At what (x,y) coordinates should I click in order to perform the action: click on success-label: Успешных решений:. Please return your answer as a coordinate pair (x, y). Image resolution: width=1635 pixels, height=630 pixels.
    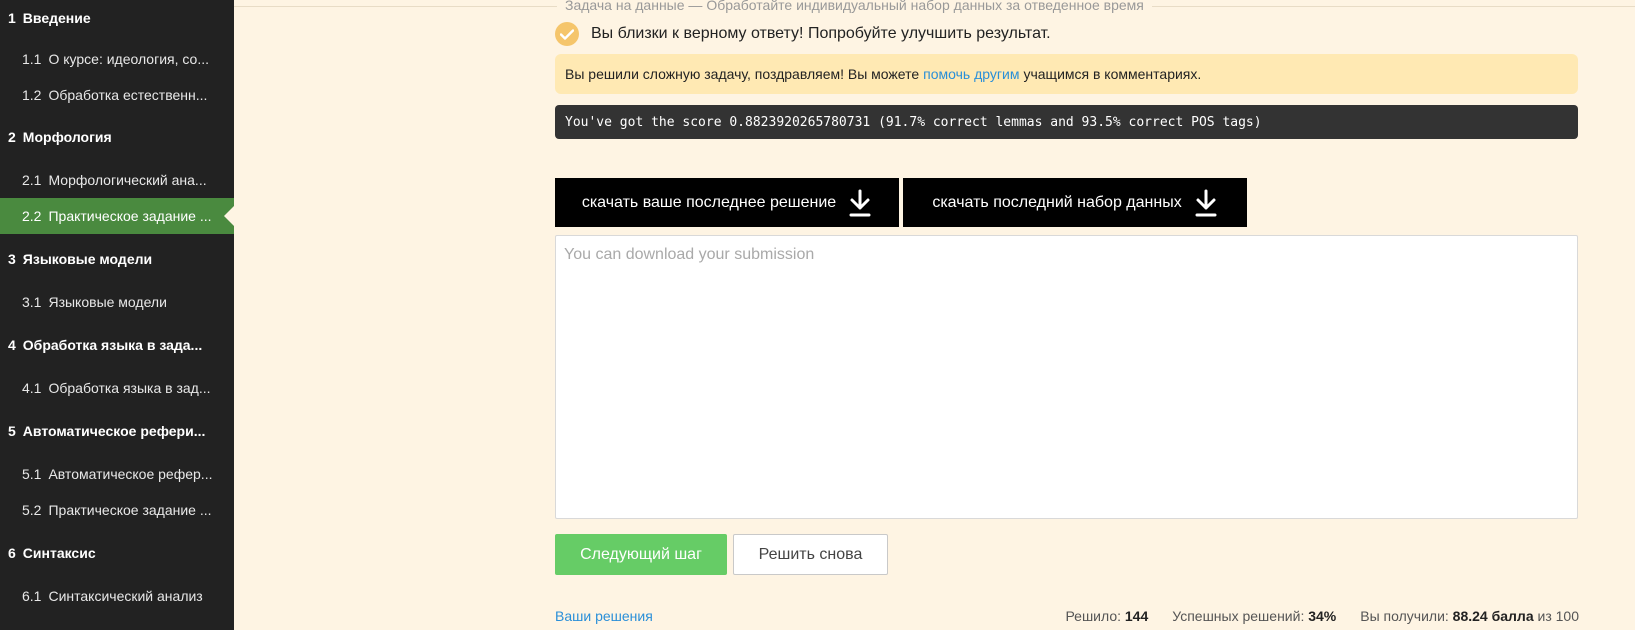
    Looking at the image, I should click on (1238, 616).